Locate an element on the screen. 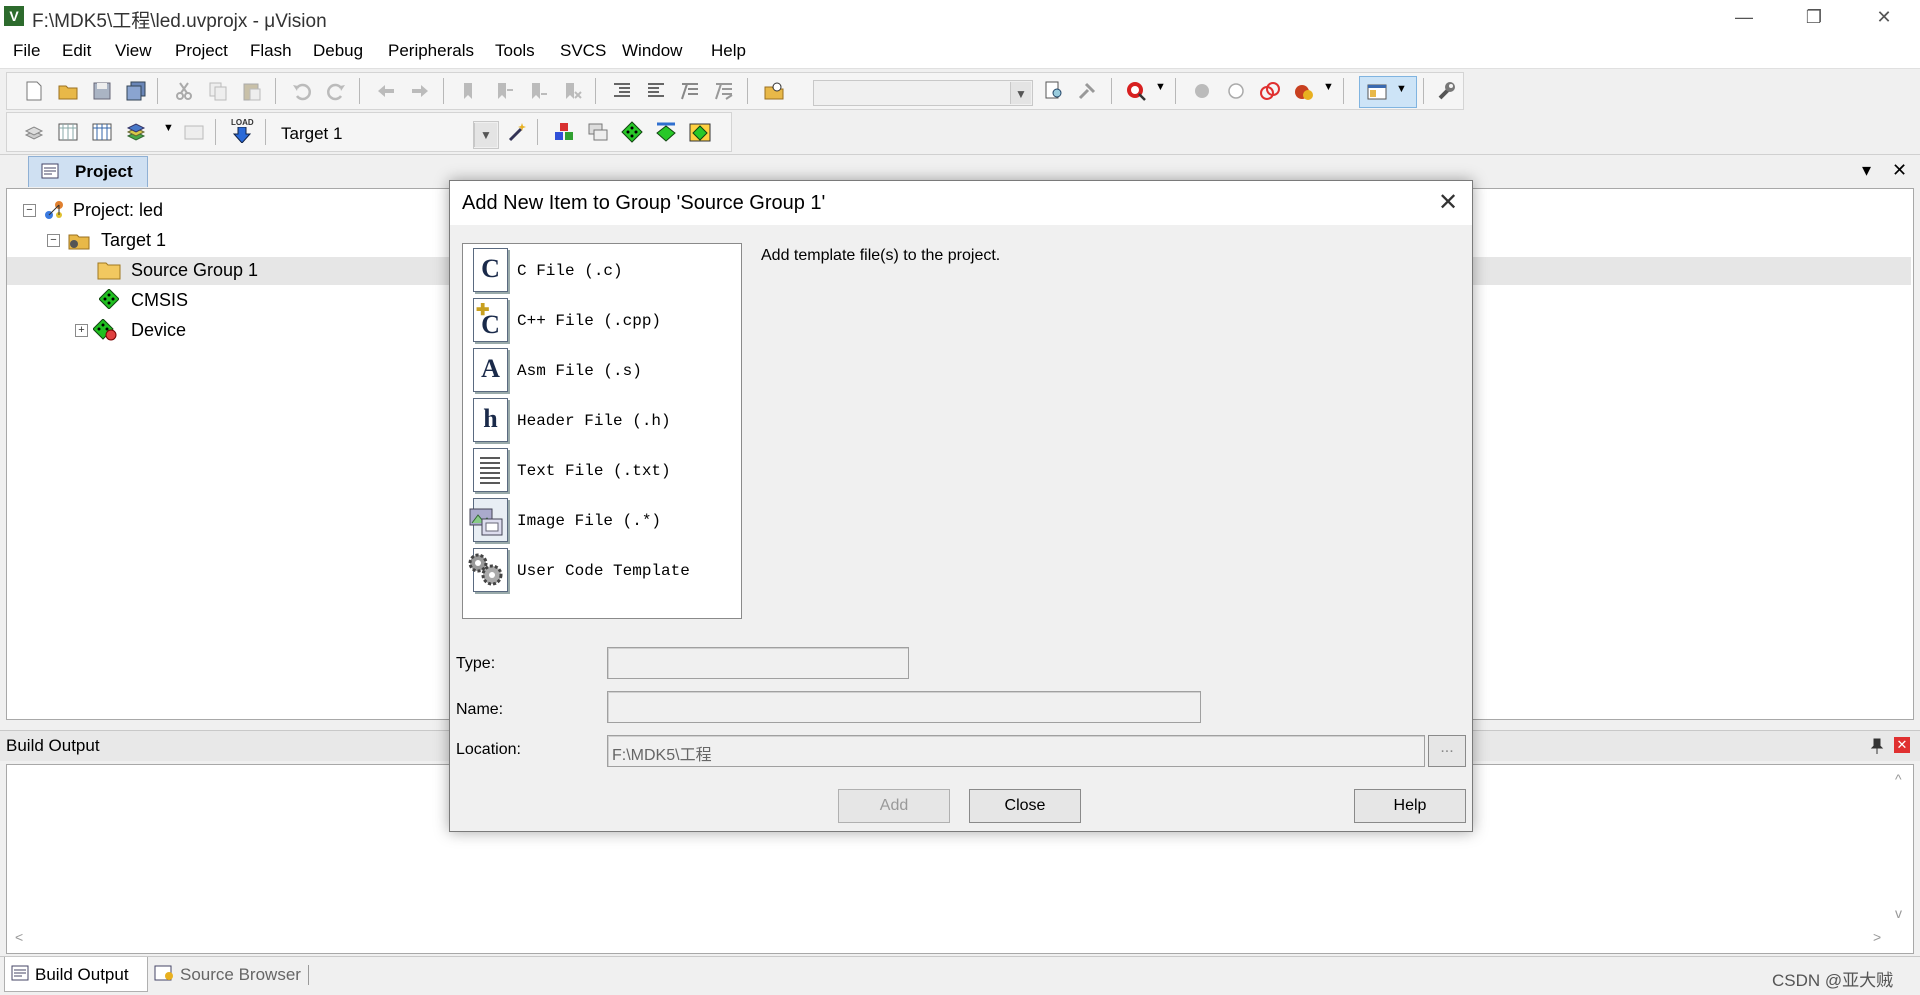  tab-build-output: Build Output is located at coordinates (76, 974).